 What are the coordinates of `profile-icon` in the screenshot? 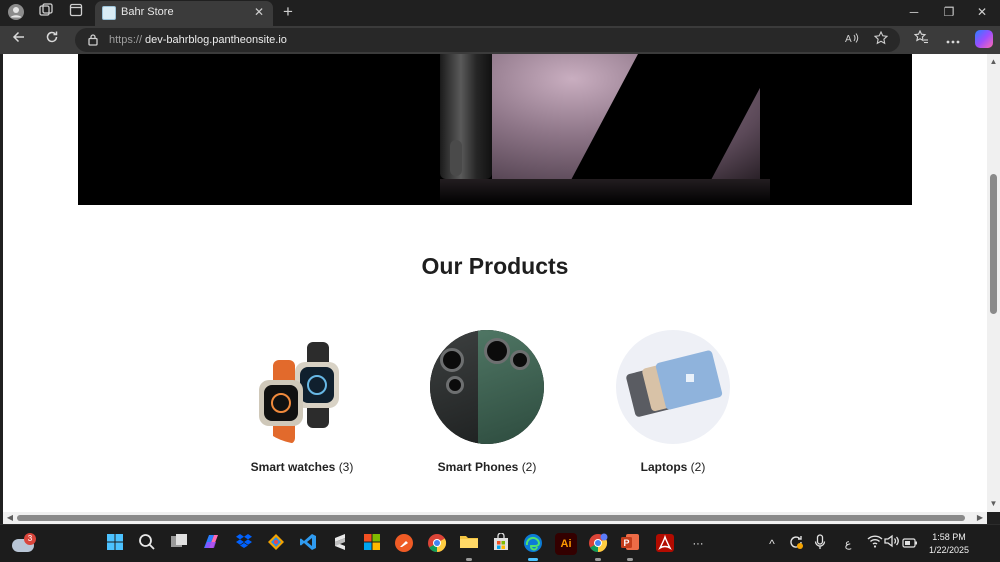 It's located at (16, 13).